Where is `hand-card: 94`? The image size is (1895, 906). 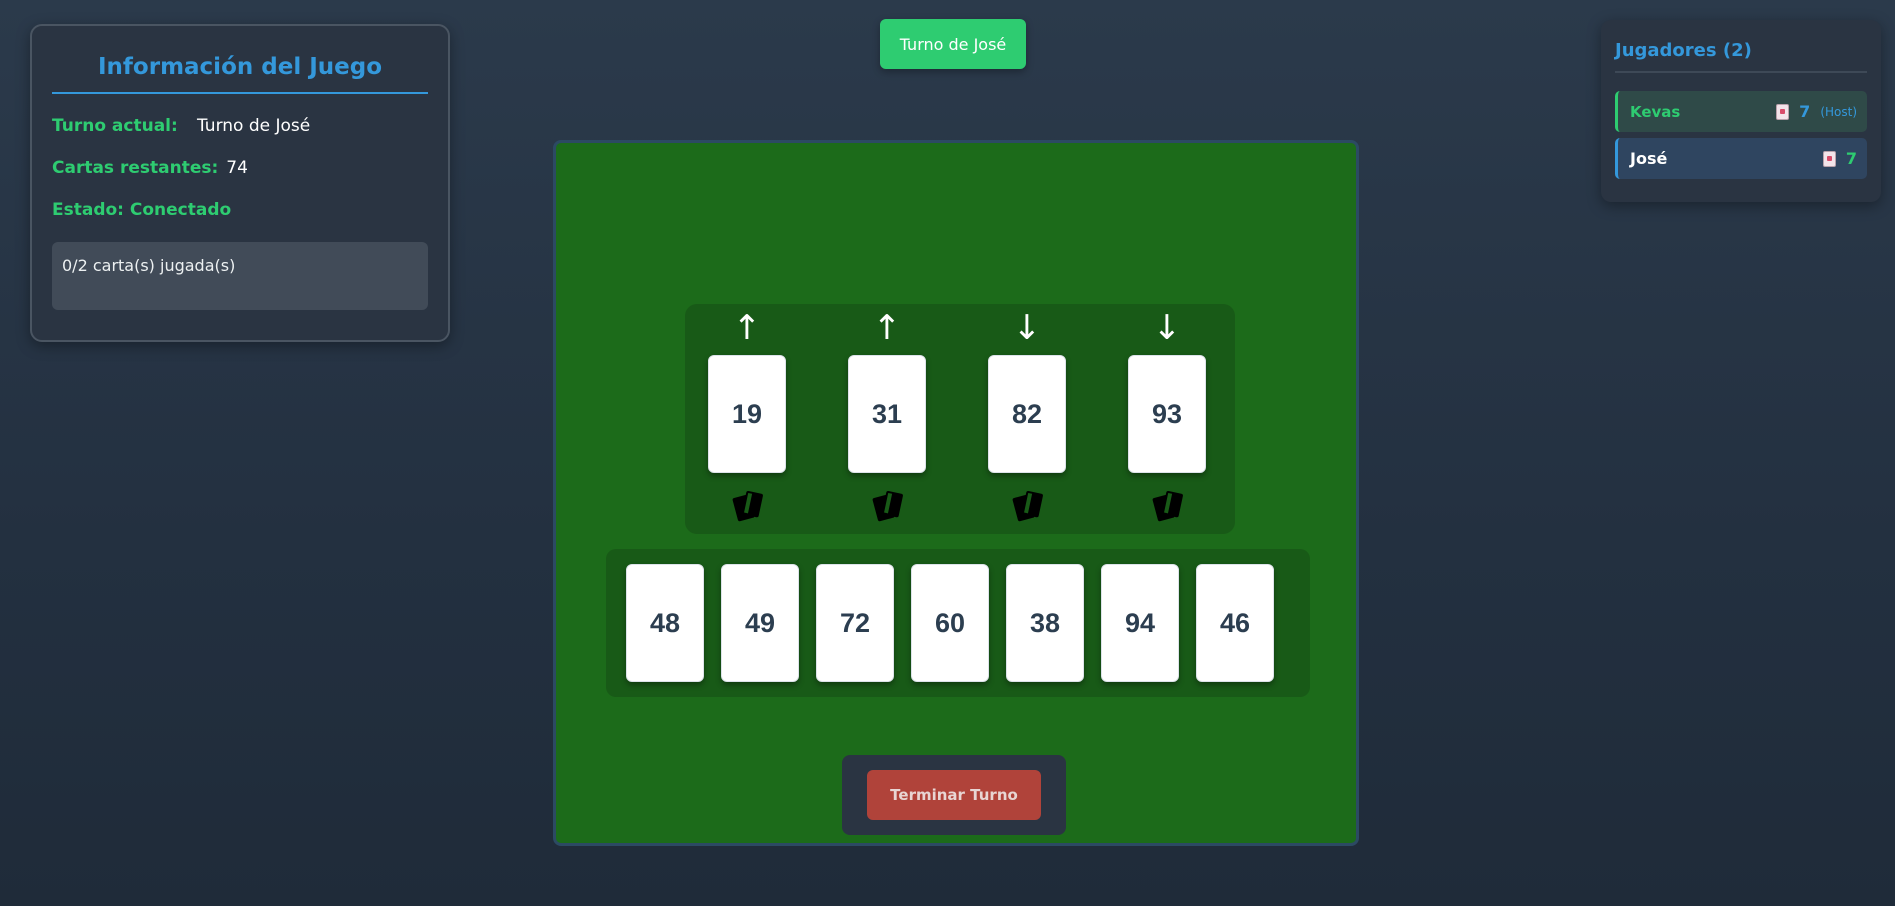 hand-card: 94 is located at coordinates (1140, 623).